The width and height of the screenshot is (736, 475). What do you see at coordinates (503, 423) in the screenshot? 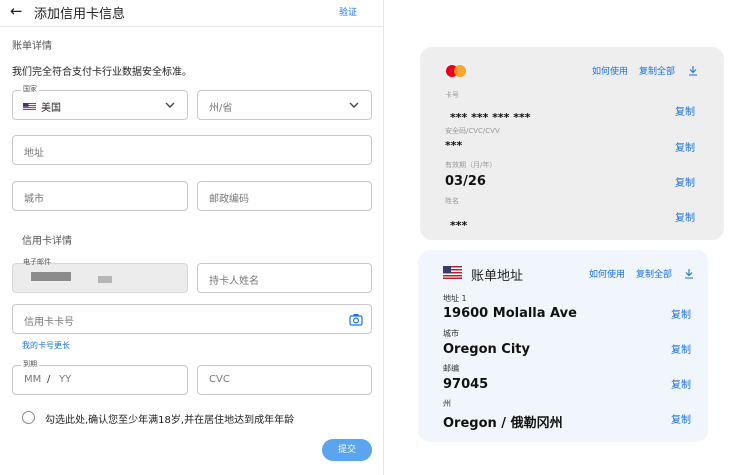
I see `state-value: Oregon / 俄勒冈州` at bounding box center [503, 423].